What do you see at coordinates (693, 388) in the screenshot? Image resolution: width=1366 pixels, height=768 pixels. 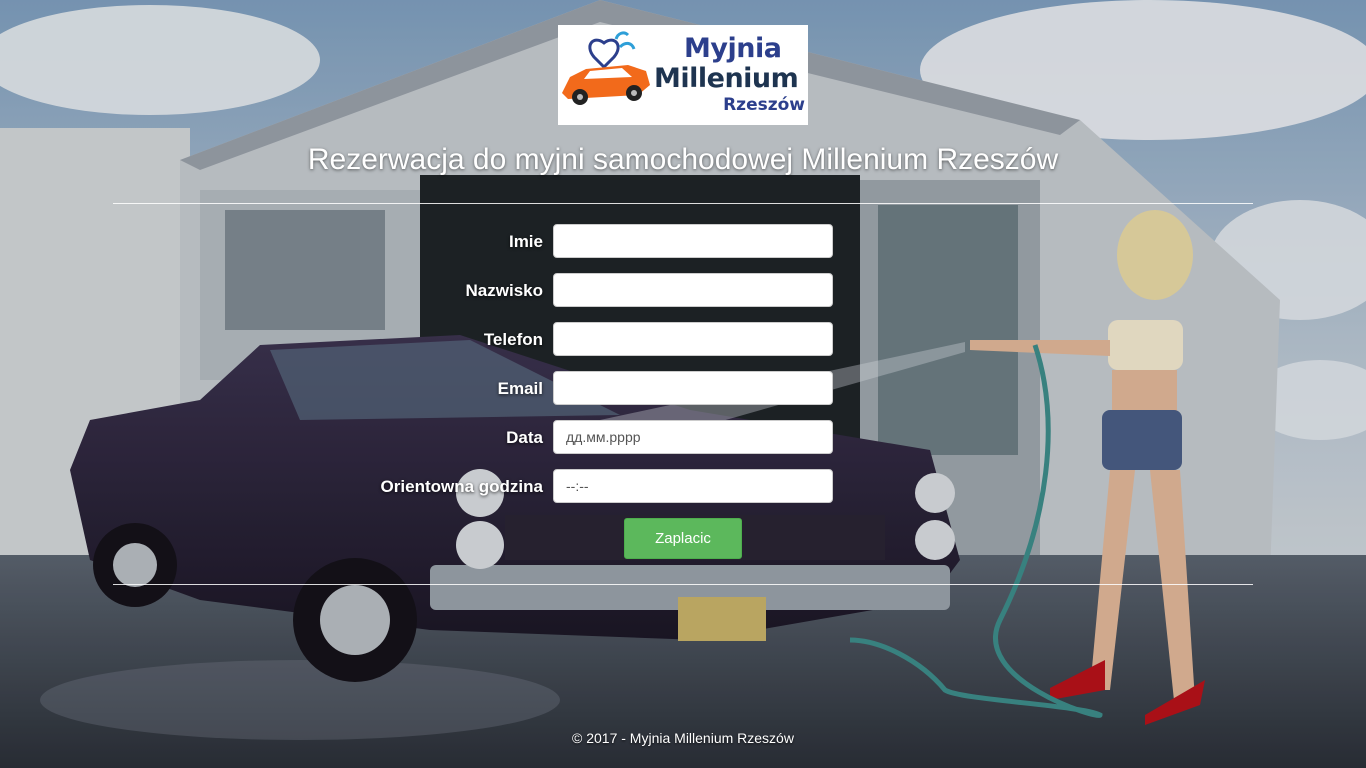 I see `email-input` at bounding box center [693, 388].